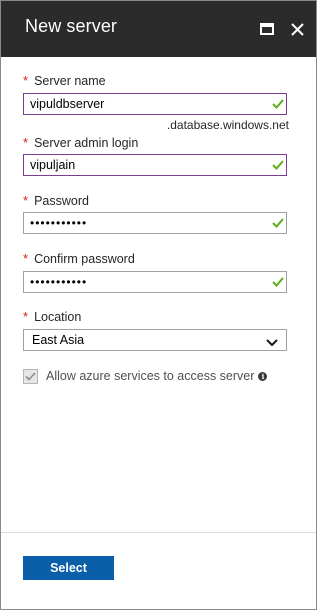  Describe the element at coordinates (158, 532) in the screenshot. I see `footer-divider` at that location.